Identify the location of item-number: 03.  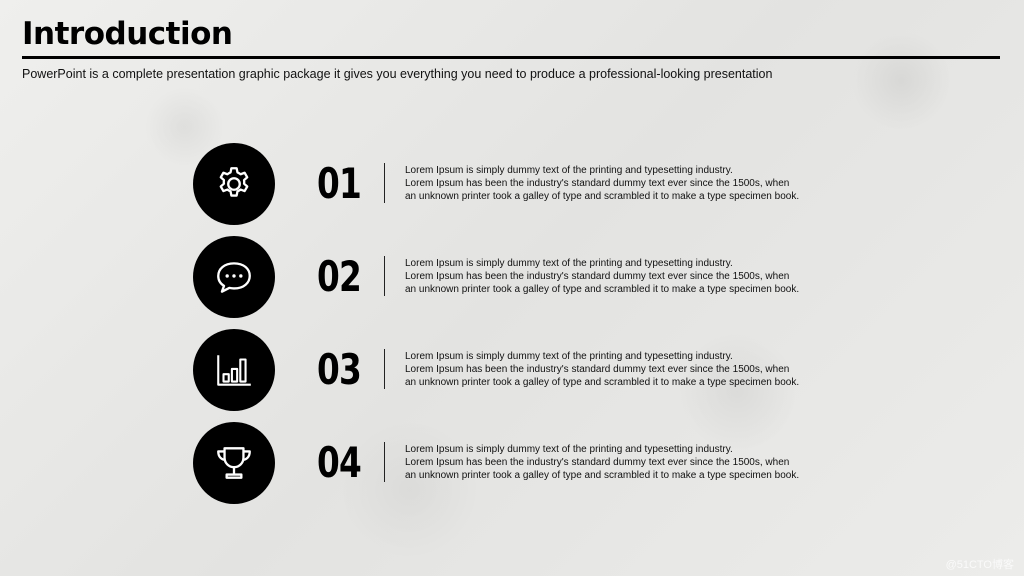
(339, 369).